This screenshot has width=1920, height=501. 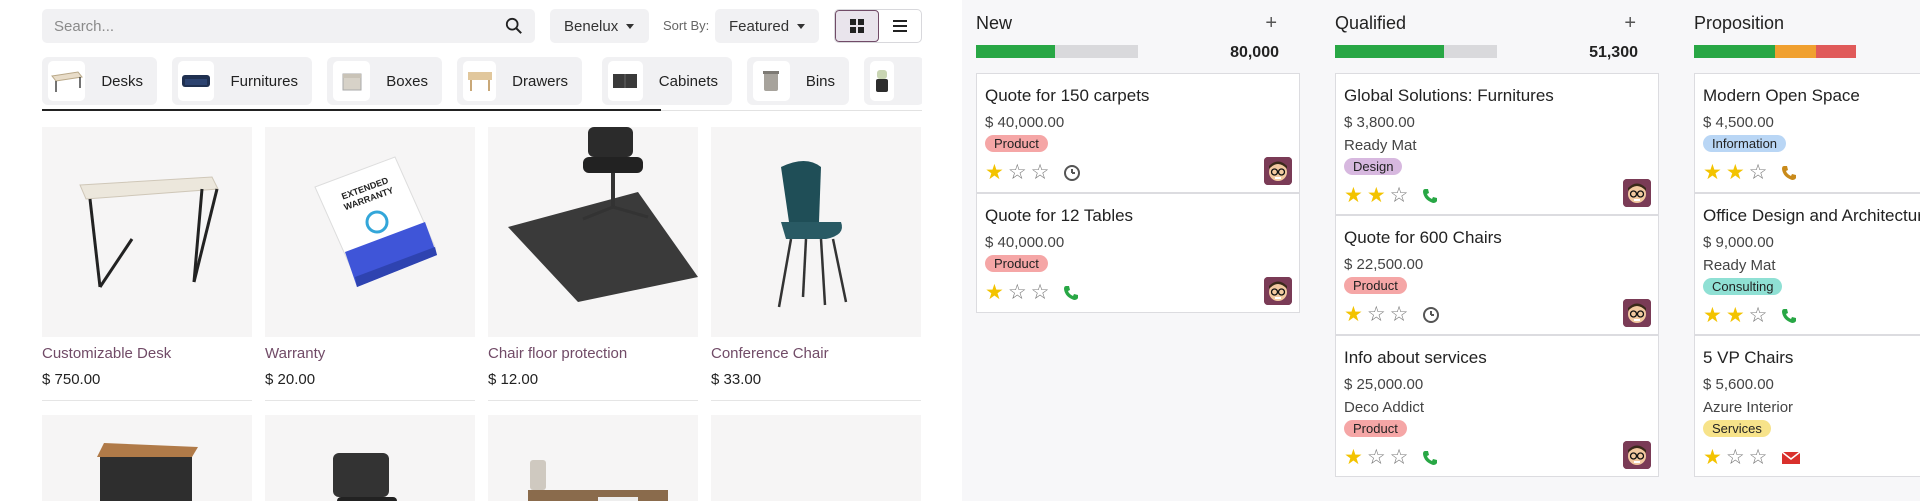 What do you see at coordinates (667, 81) in the screenshot?
I see `category-cabinets: Cabinets` at bounding box center [667, 81].